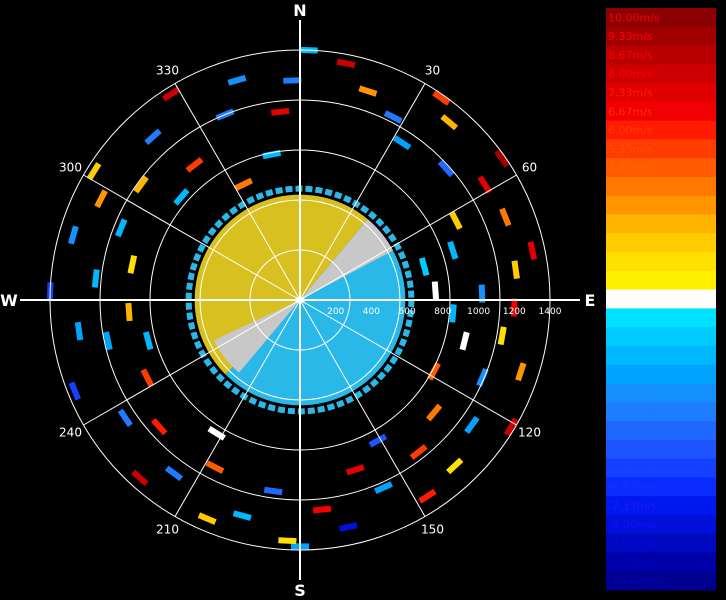 The width and height of the screenshot is (726, 600). I want to click on scale-label: 10.00m/s, so click(634, 17).